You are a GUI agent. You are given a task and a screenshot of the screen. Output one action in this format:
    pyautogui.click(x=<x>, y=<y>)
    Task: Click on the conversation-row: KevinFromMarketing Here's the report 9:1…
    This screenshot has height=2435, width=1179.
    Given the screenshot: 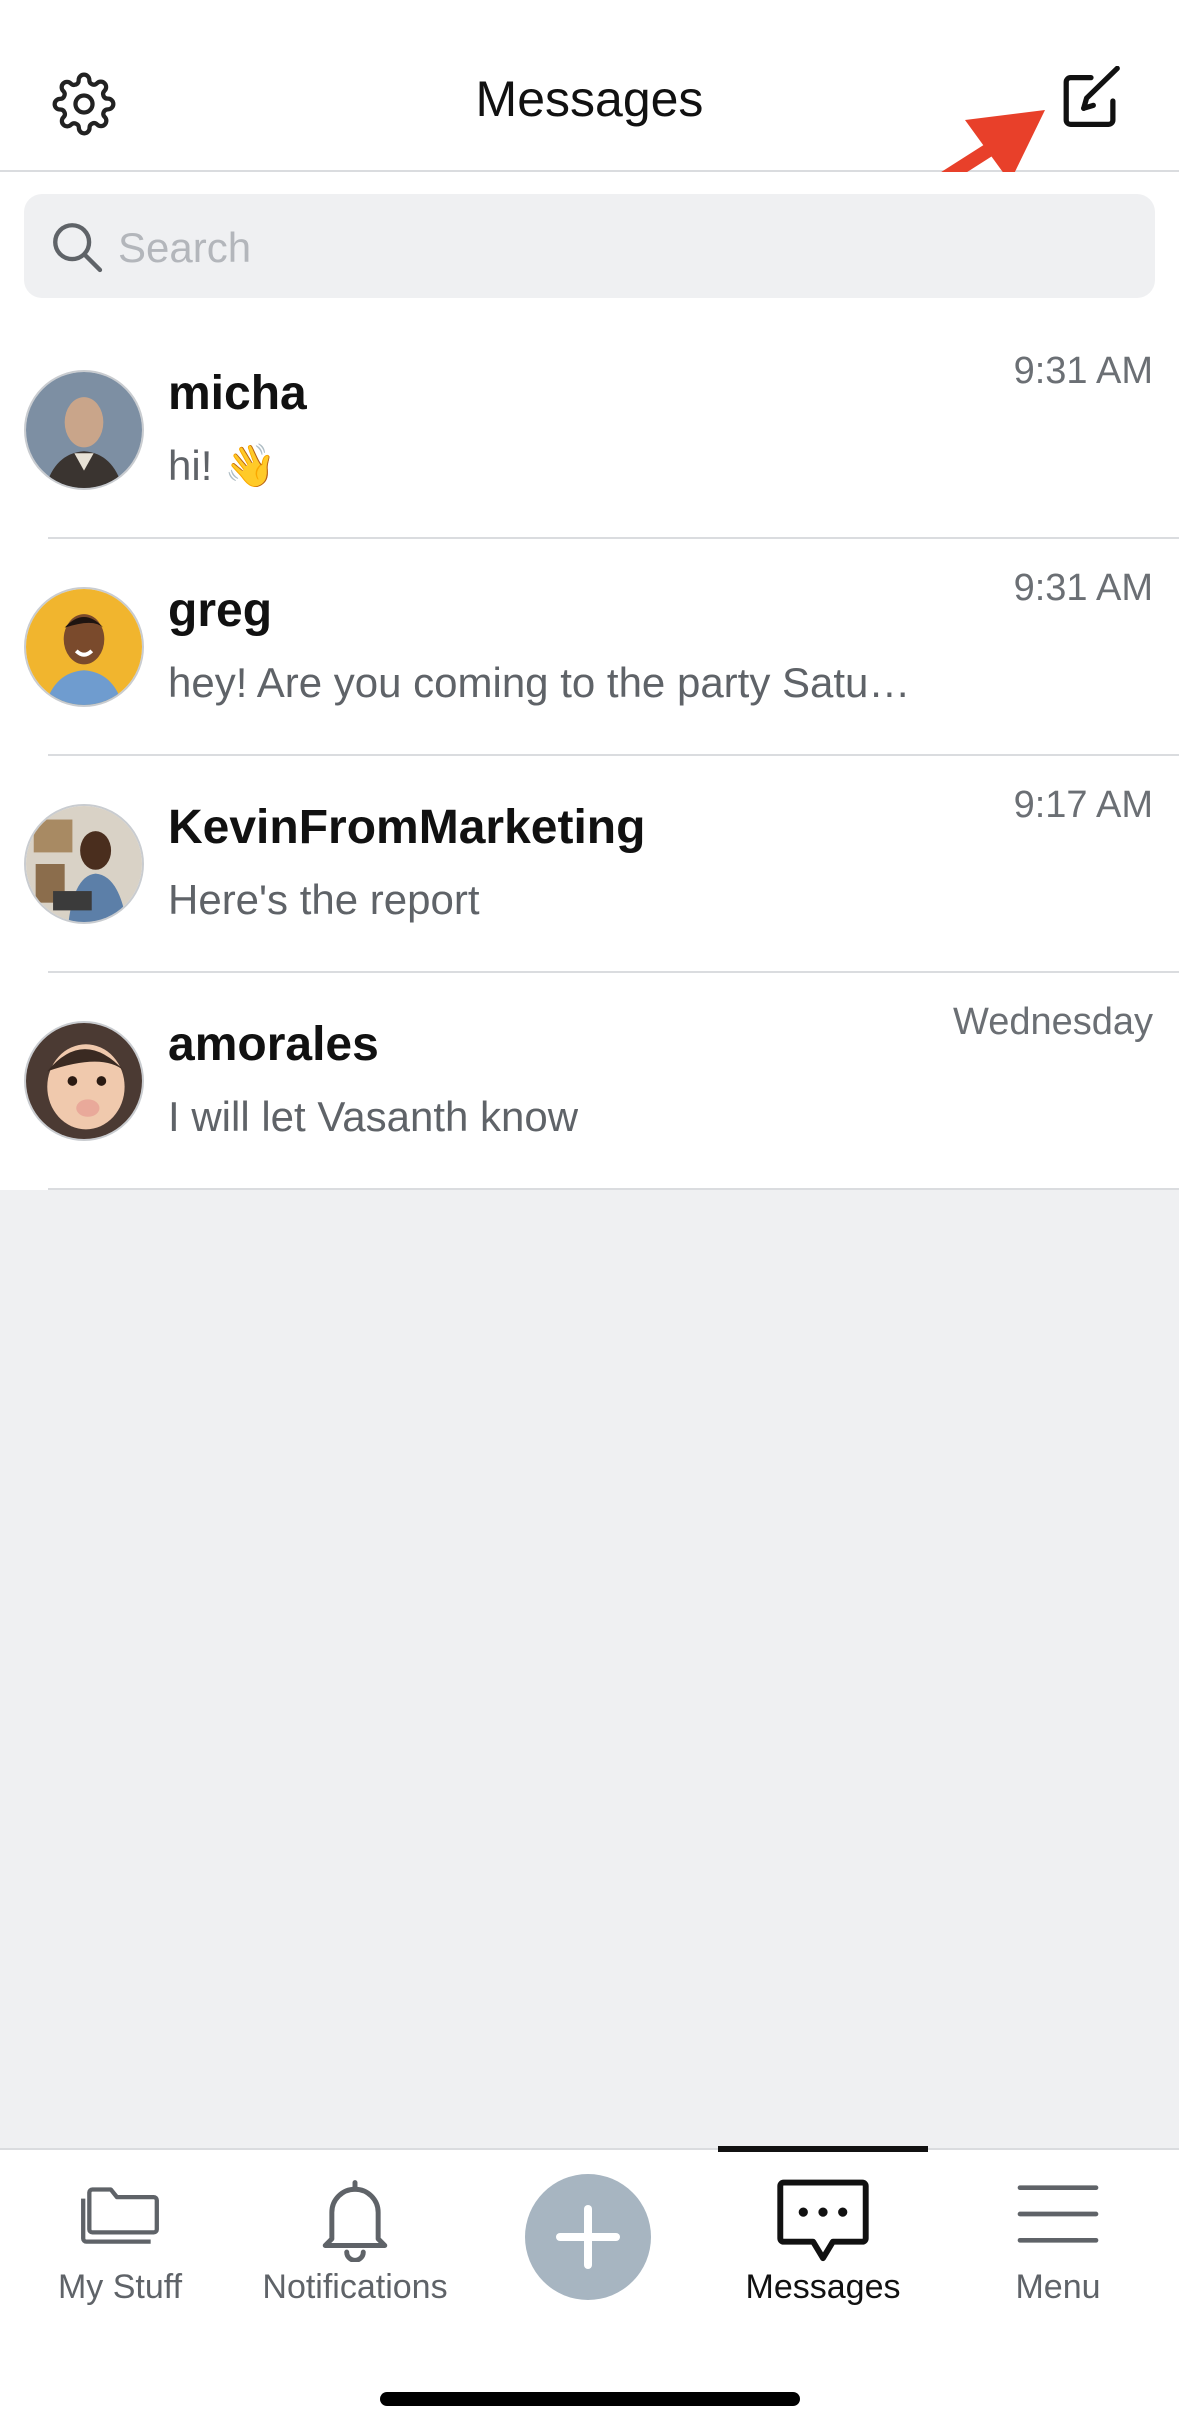 What is the action you would take?
    pyautogui.click(x=589, y=864)
    